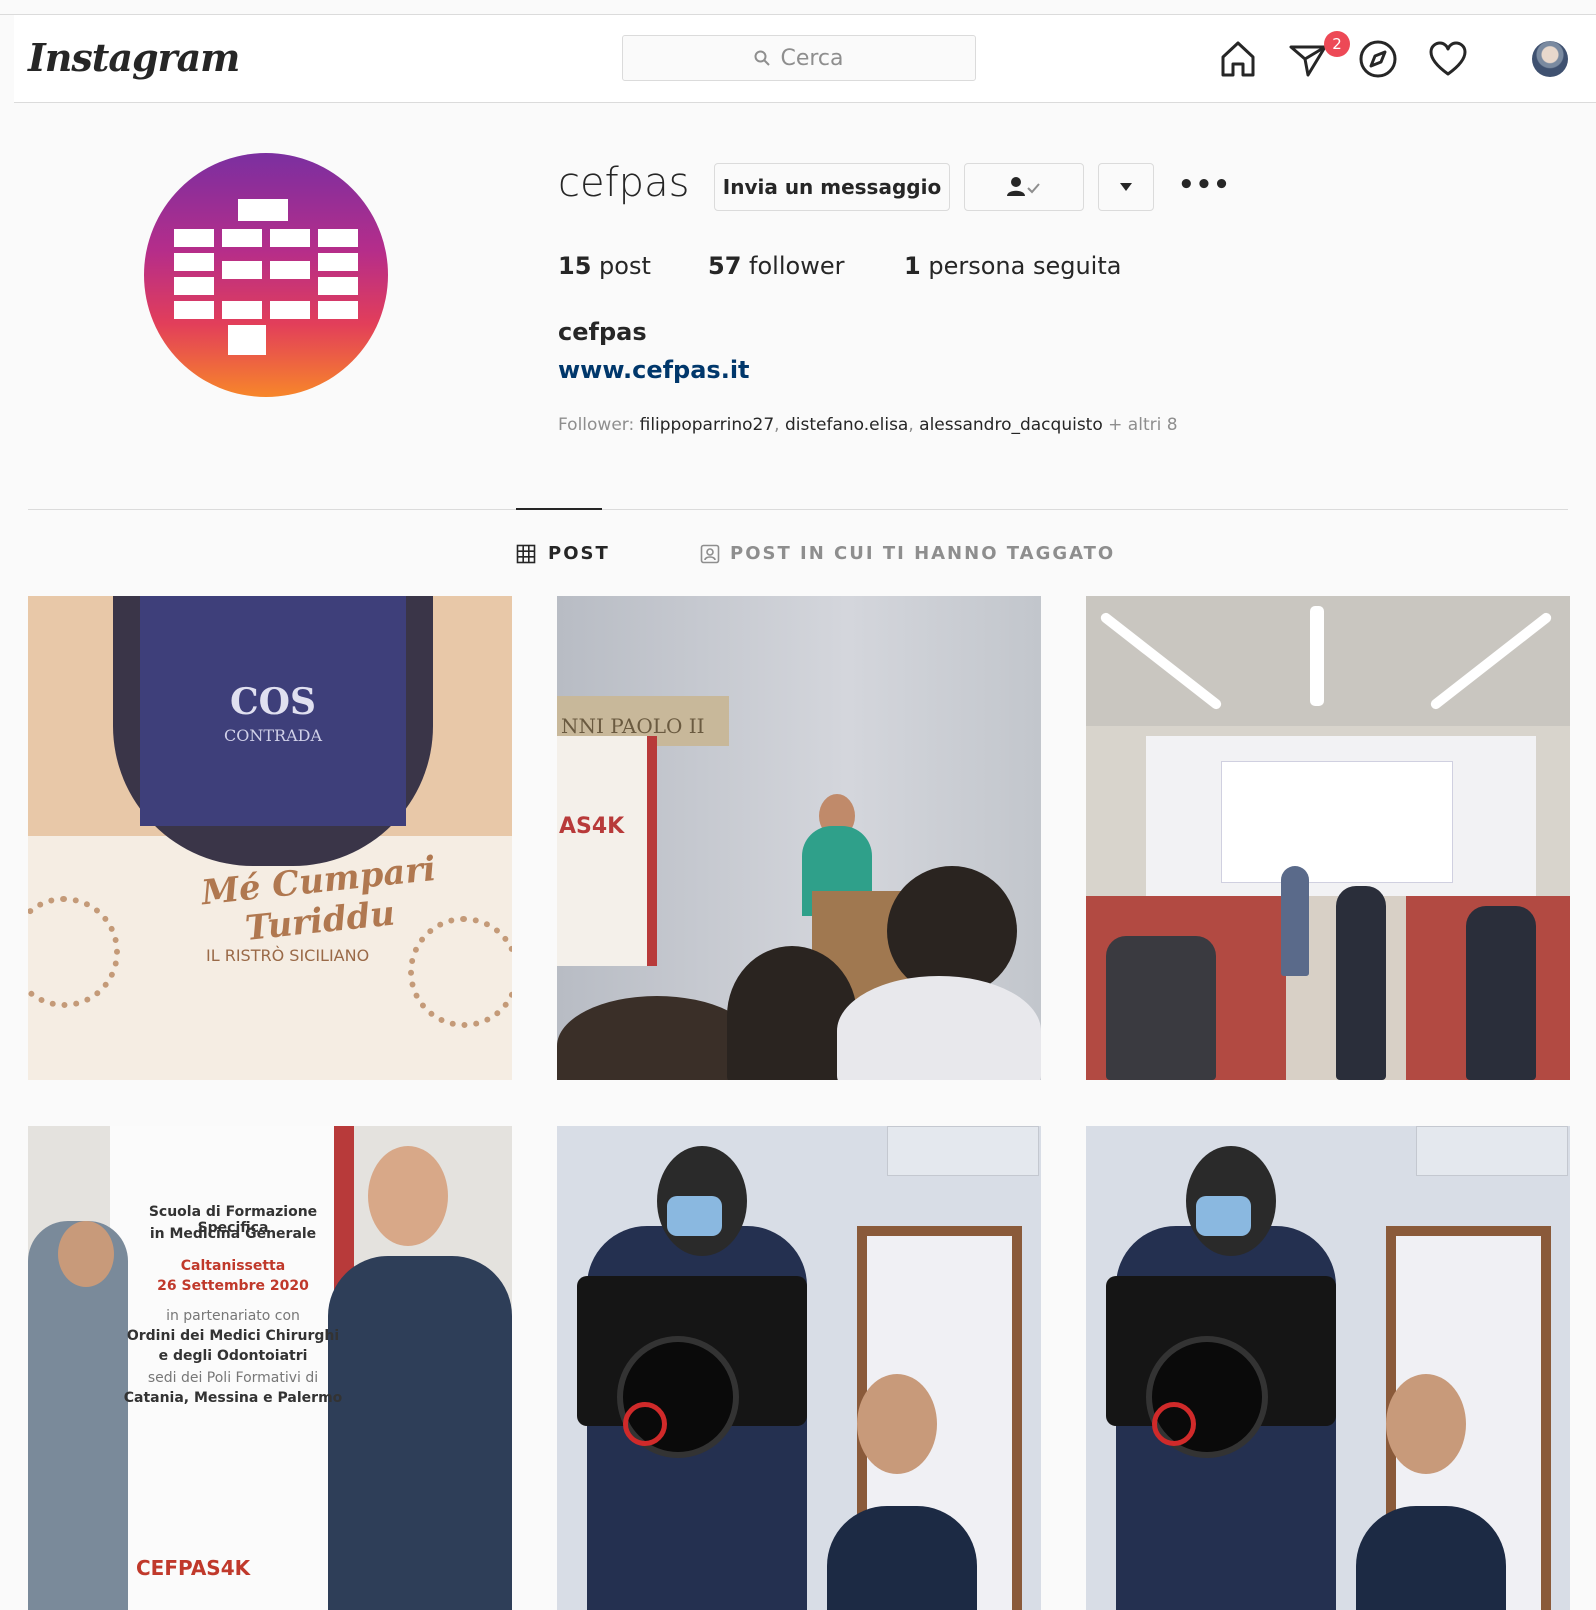  What do you see at coordinates (624, 183) in the screenshot?
I see `profile-username: cefpas` at bounding box center [624, 183].